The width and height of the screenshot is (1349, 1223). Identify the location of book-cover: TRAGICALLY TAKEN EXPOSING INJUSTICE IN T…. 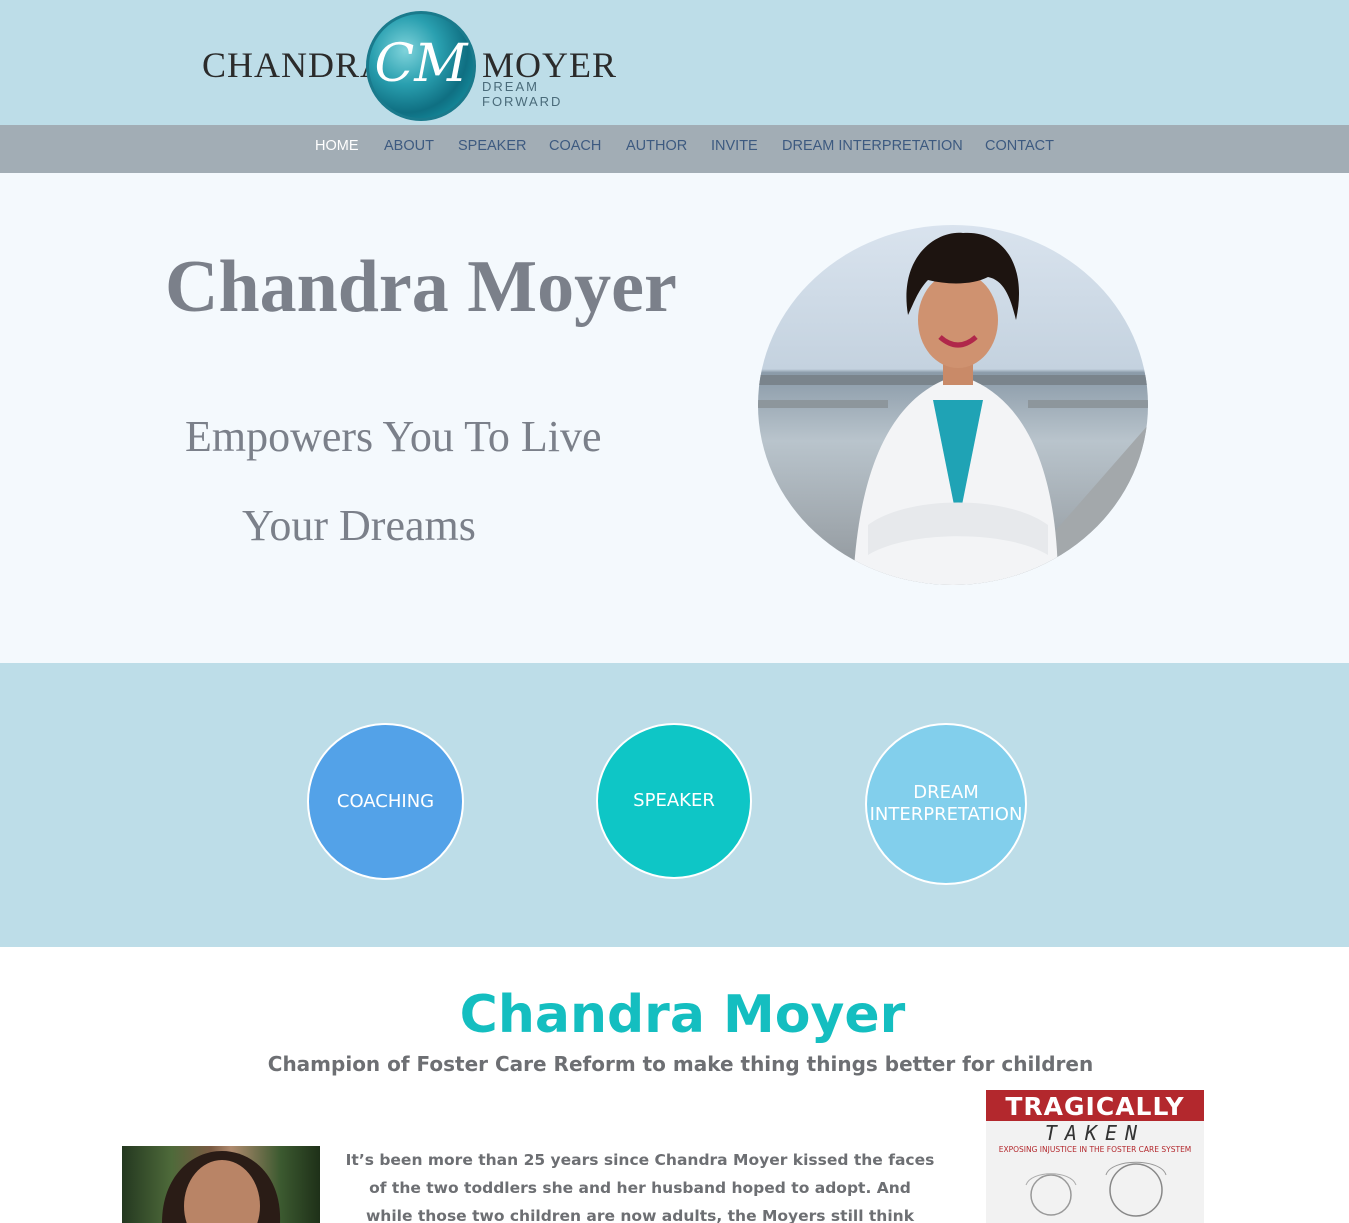
(1095, 1156).